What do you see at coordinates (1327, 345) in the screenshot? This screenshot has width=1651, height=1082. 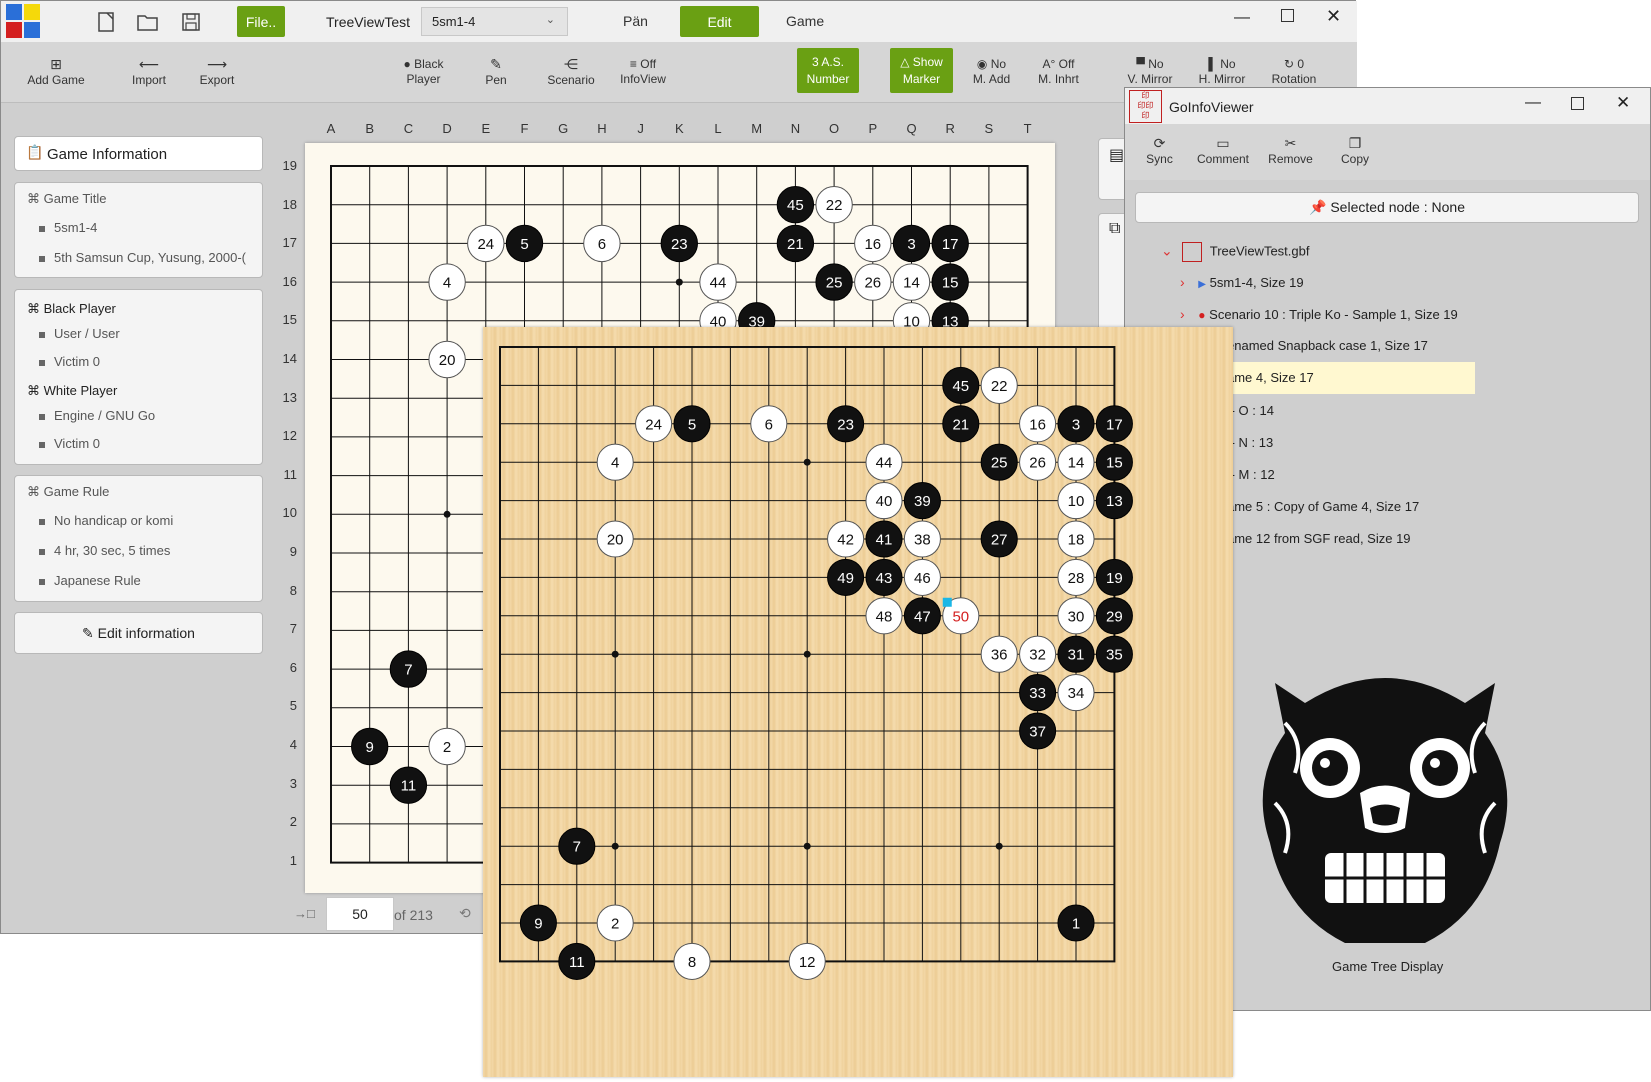 I see `tree-node: enamed Snapback case 1, Size 17` at bounding box center [1327, 345].